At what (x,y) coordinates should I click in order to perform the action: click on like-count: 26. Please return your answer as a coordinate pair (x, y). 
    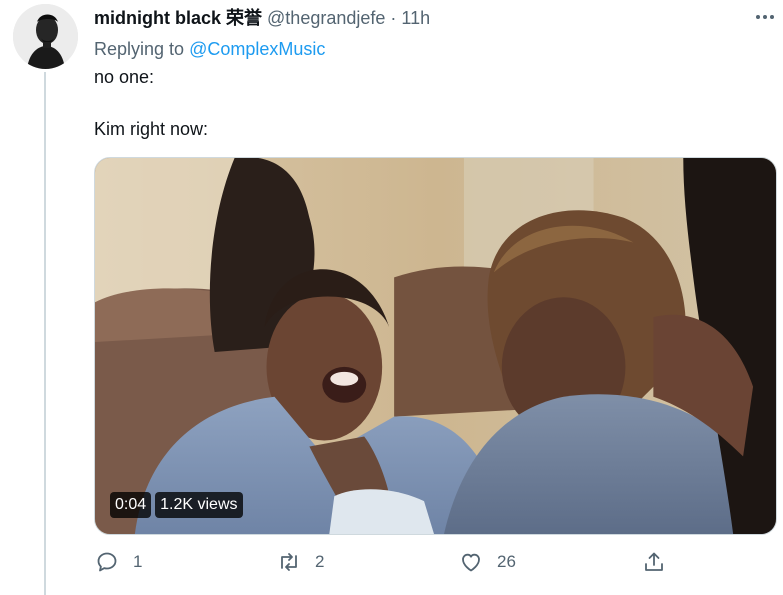
    Looking at the image, I should click on (506, 561).